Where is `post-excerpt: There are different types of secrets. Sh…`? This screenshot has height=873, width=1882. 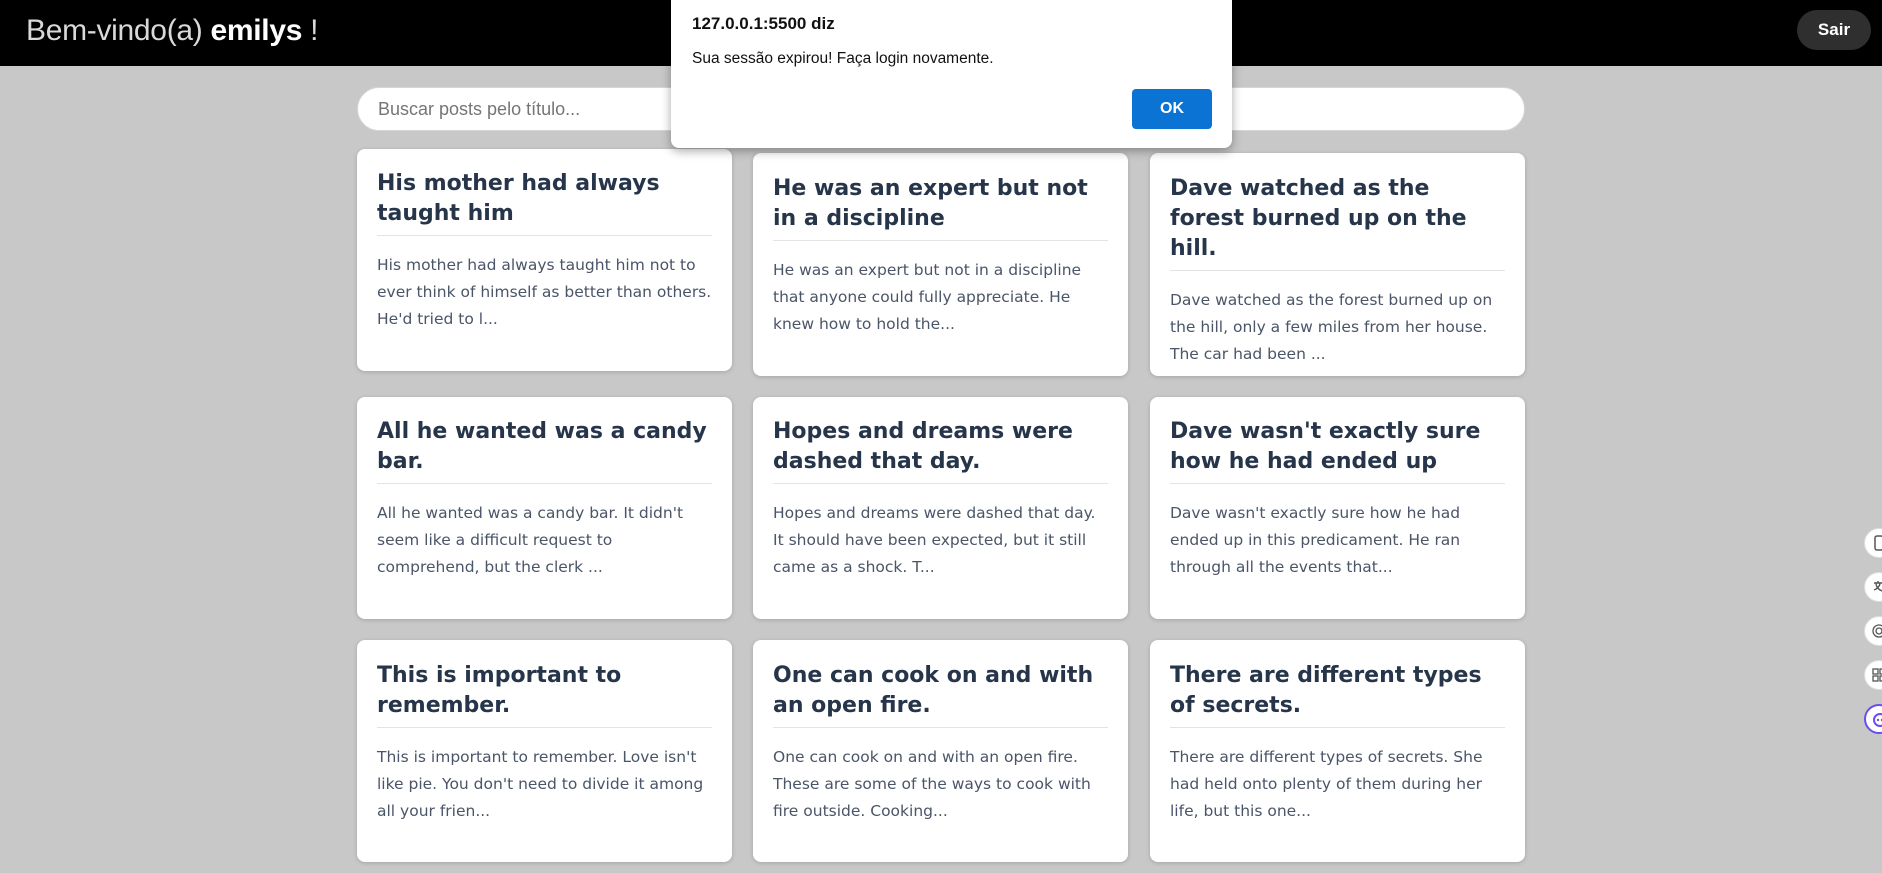 post-excerpt: There are different types of secrets. Sh… is located at coordinates (1326, 784).